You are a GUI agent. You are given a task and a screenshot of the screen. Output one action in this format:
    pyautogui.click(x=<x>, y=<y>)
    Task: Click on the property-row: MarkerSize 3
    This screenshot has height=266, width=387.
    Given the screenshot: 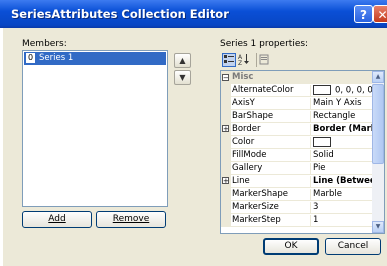 What is the action you would take?
    pyautogui.click(x=296, y=207)
    